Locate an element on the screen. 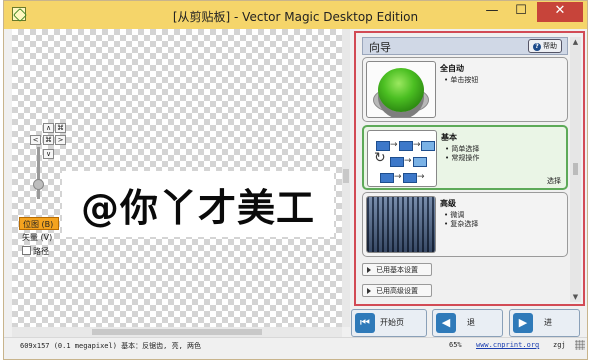 This screenshot has width=592, height=364. advanced-settings-button: 已用高级设置 is located at coordinates (397, 290).